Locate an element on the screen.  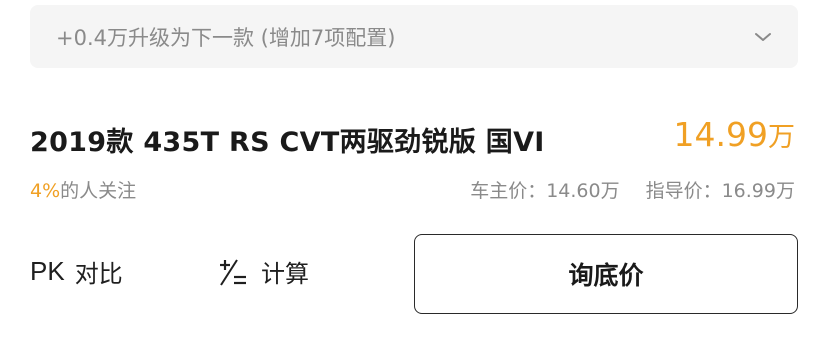
calculate-label: 计算 is located at coordinates (285, 274).